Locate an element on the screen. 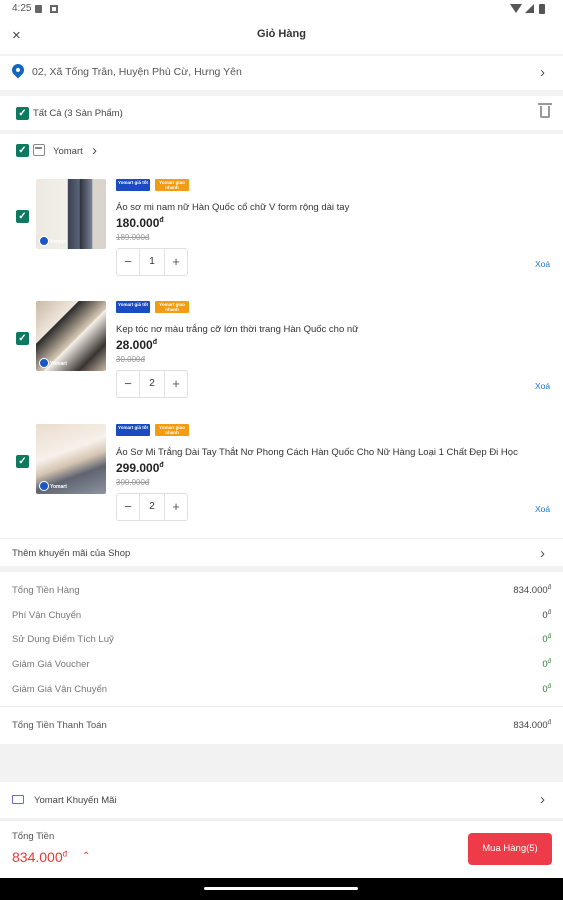 This screenshot has width=563, height=900. system-nav-bar is located at coordinates (281, 889).